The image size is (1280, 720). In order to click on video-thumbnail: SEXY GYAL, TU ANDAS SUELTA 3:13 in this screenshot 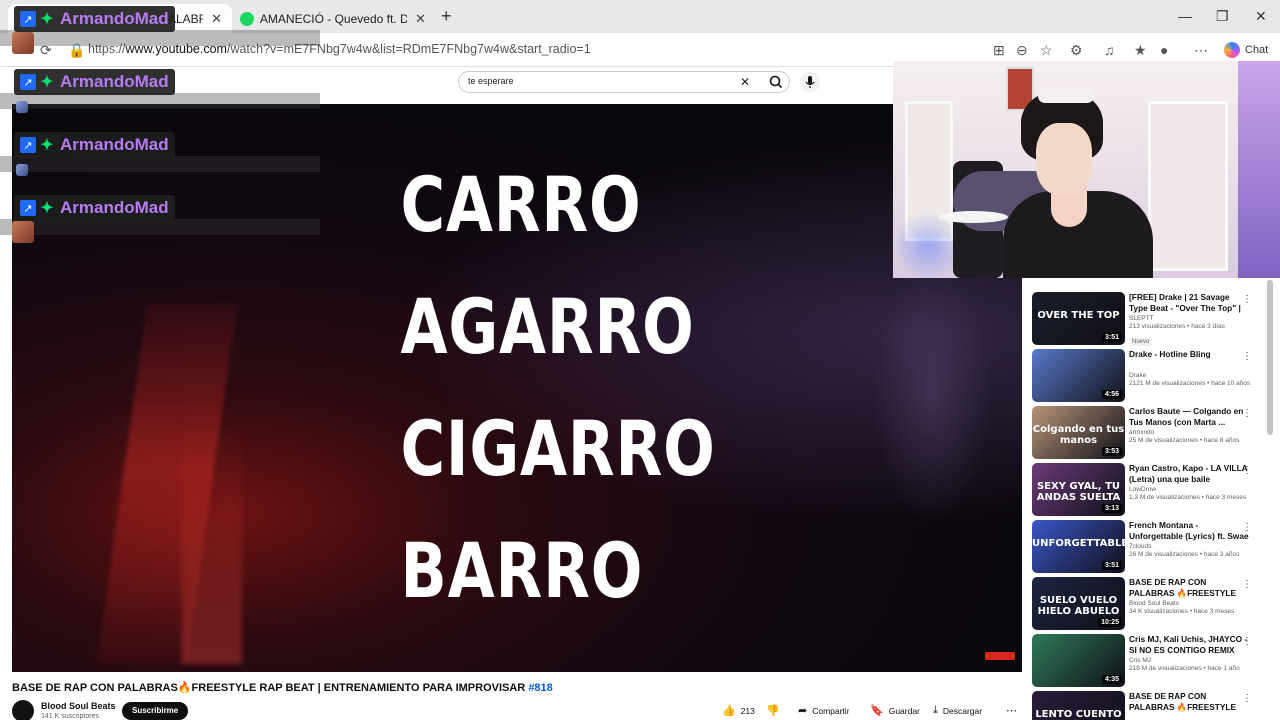, I will do `click(1078, 489)`.